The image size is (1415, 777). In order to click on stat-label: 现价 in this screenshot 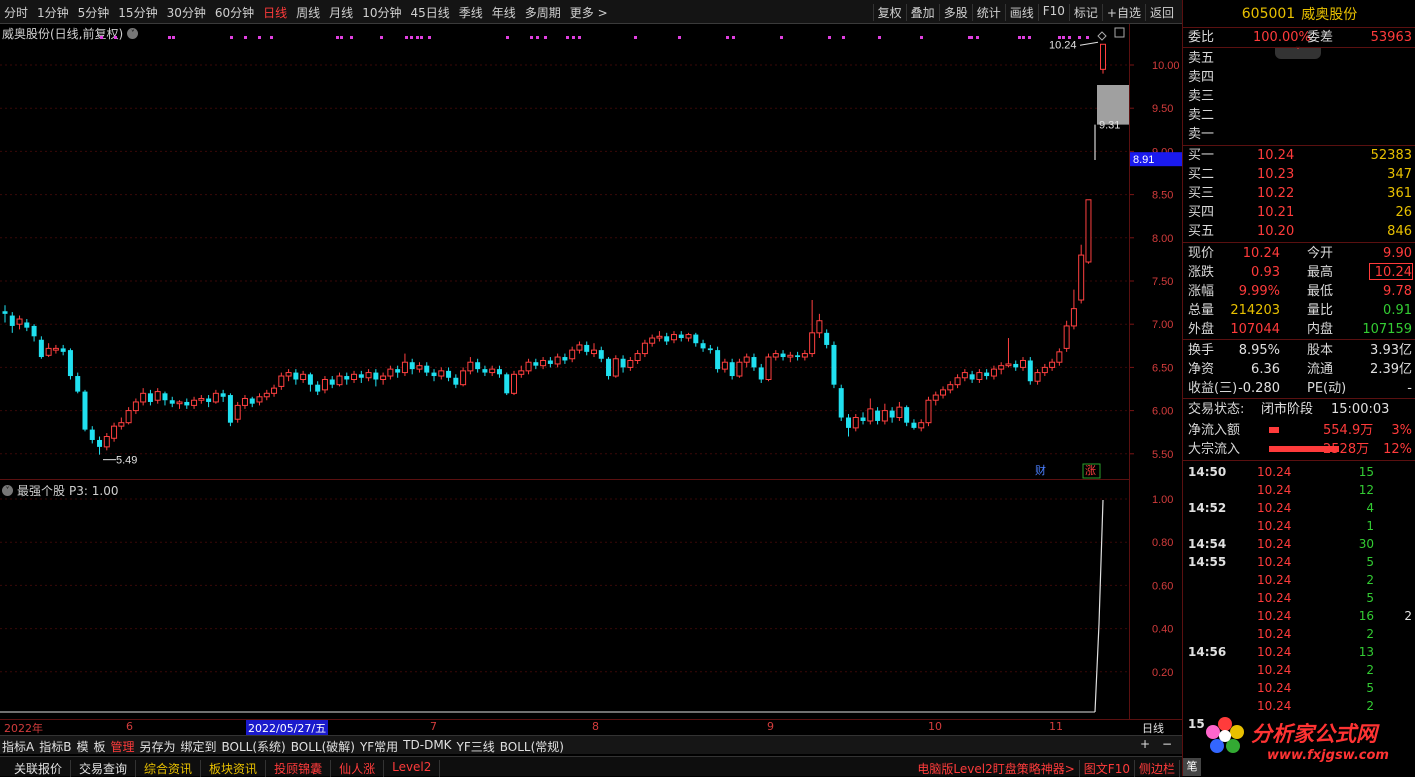, I will do `click(1201, 253)`.